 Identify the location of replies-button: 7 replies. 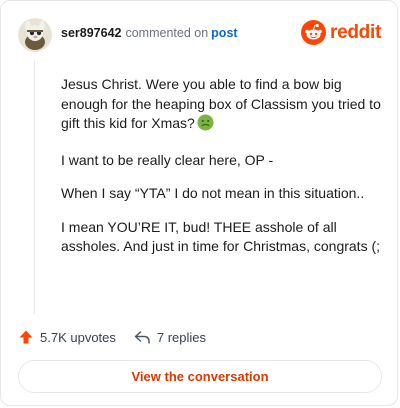
(170, 337).